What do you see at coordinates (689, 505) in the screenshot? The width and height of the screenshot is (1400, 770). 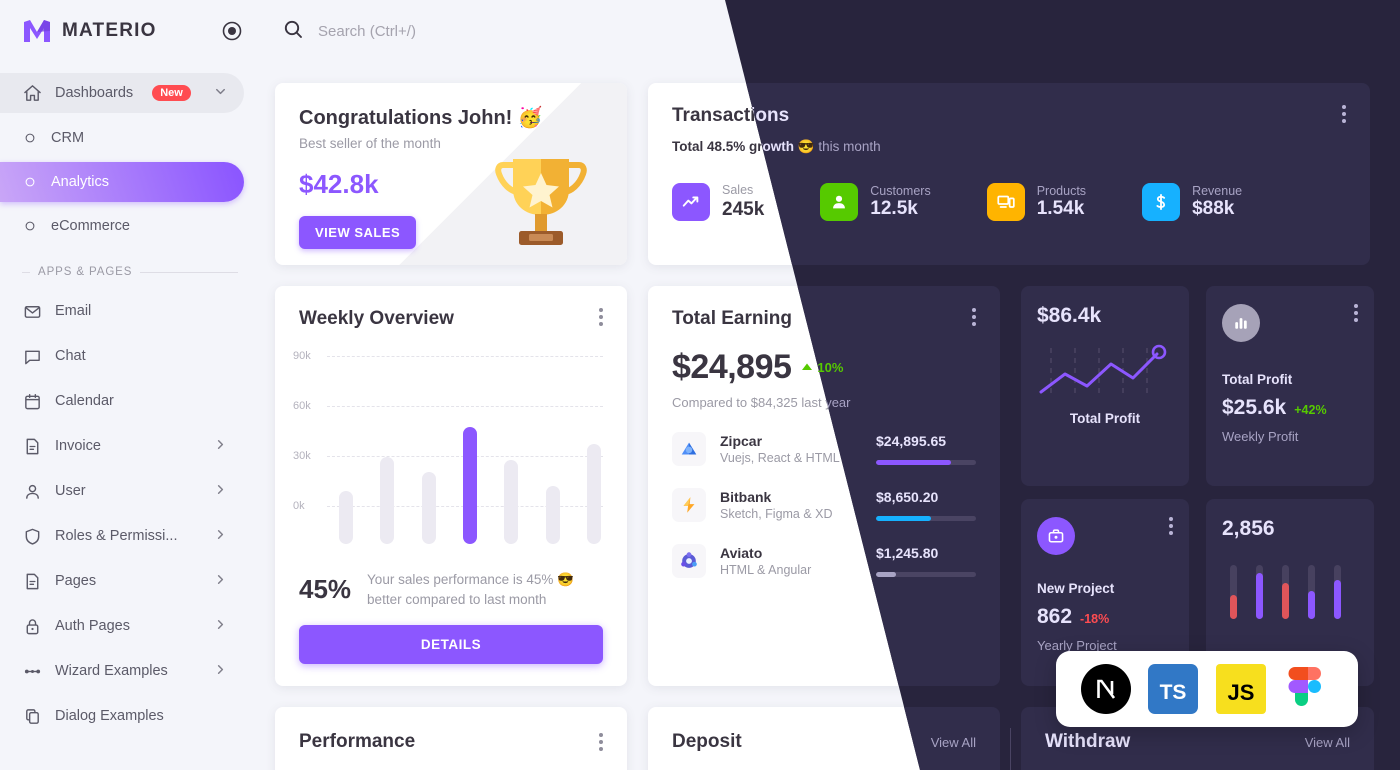 I see `bitbank-logo-icon` at bounding box center [689, 505].